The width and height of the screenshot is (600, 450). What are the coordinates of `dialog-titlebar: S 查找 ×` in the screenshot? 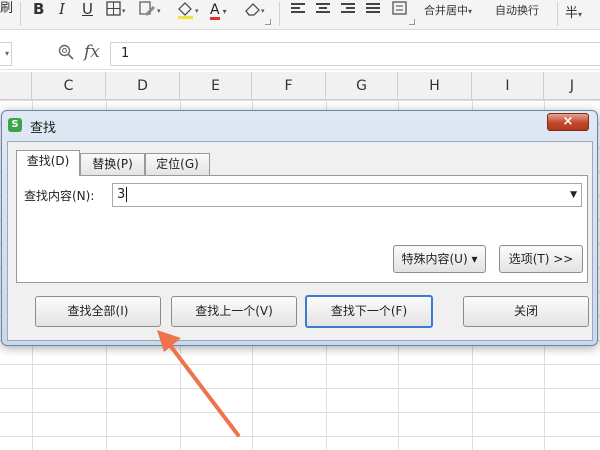 It's located at (299, 125).